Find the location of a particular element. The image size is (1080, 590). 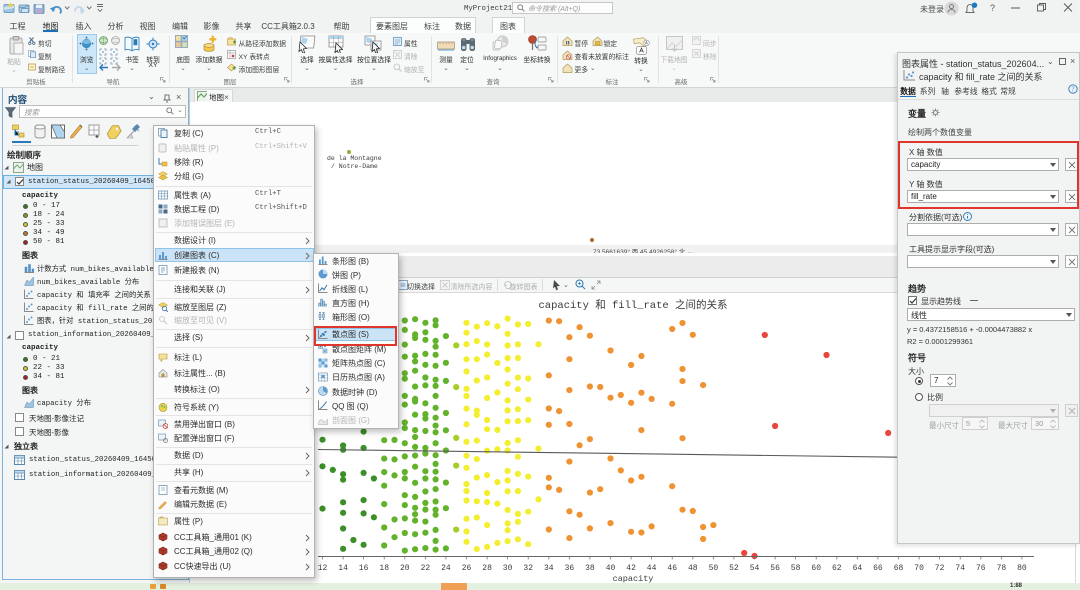

svg-text: 66 is located at coordinates (878, 568).